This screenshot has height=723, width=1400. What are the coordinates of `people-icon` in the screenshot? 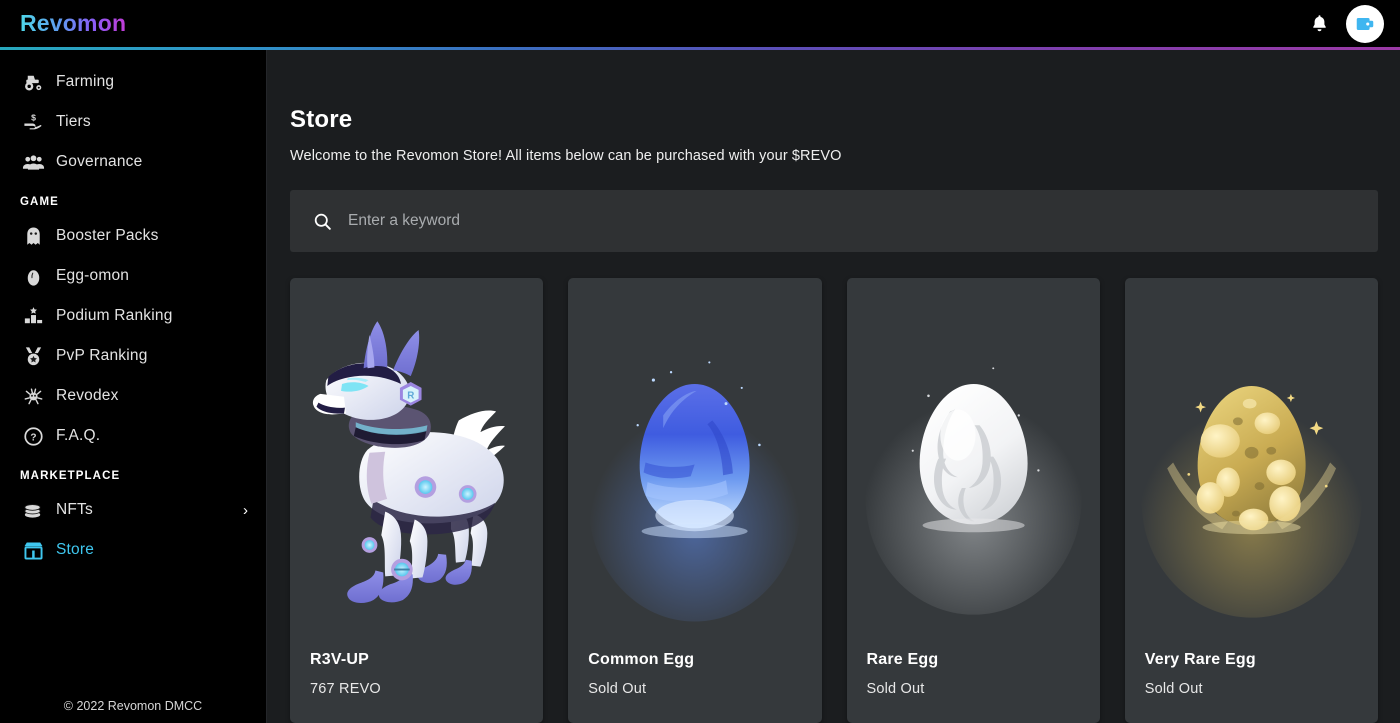 It's located at (33, 162).